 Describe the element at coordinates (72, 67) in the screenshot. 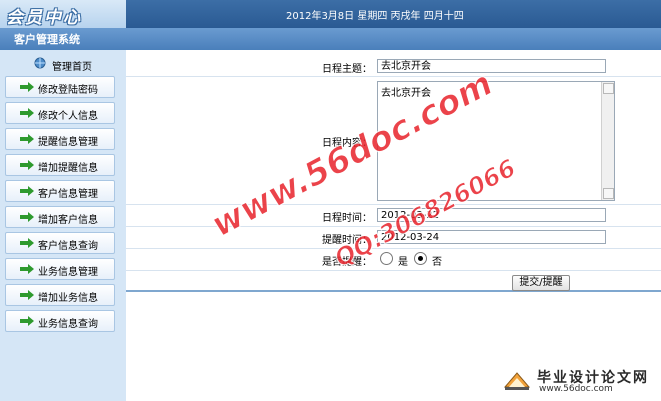

I see `sidebar-home-label: 管理首页` at that location.